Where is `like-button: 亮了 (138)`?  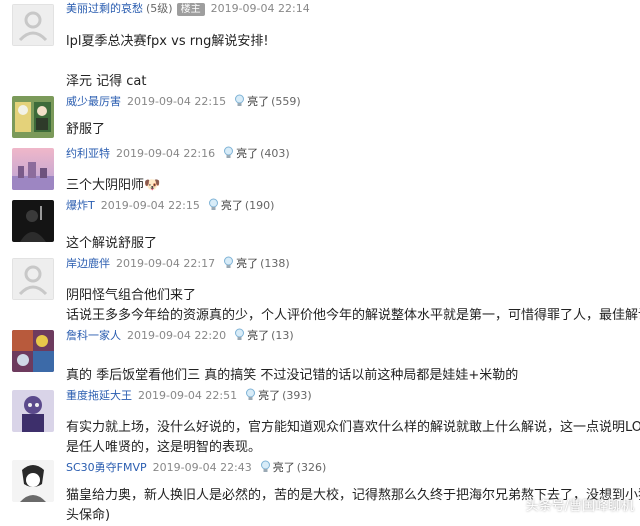
like-button: 亮了 (138) is located at coordinates (256, 264).